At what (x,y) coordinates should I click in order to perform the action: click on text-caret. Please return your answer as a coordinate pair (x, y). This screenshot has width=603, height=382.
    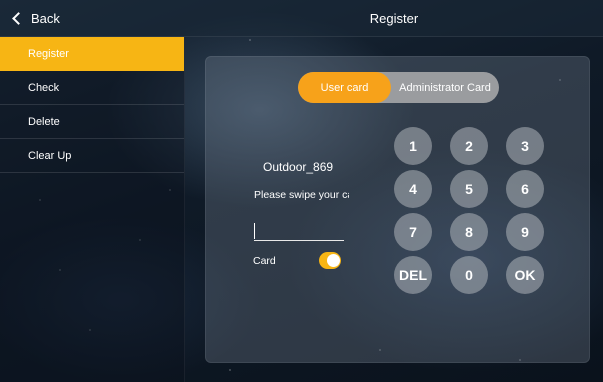
    Looking at the image, I should click on (254, 231).